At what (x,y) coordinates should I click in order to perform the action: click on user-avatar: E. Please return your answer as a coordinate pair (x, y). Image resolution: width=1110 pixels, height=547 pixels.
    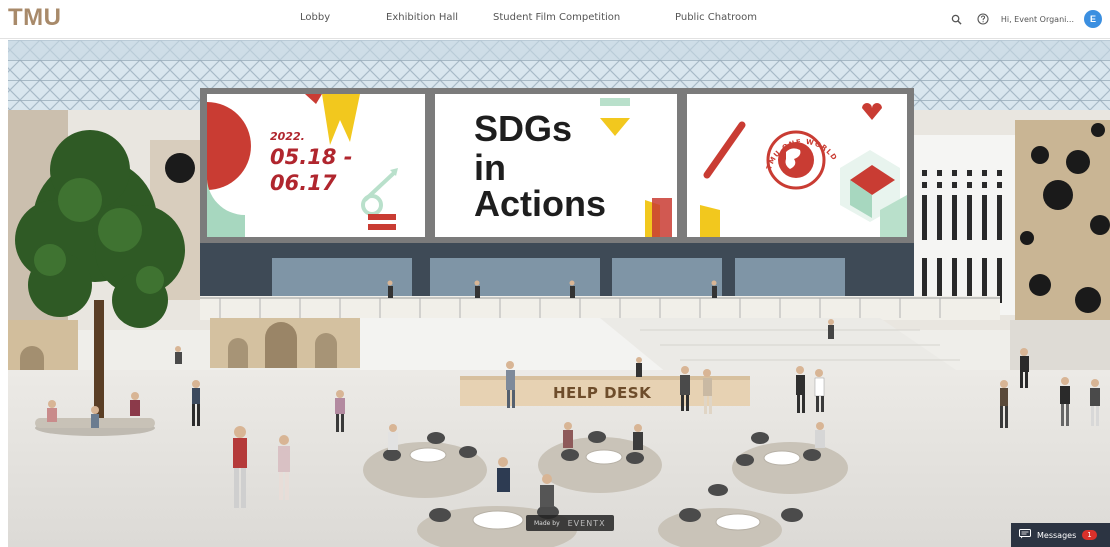
    Looking at the image, I should click on (1093, 19).